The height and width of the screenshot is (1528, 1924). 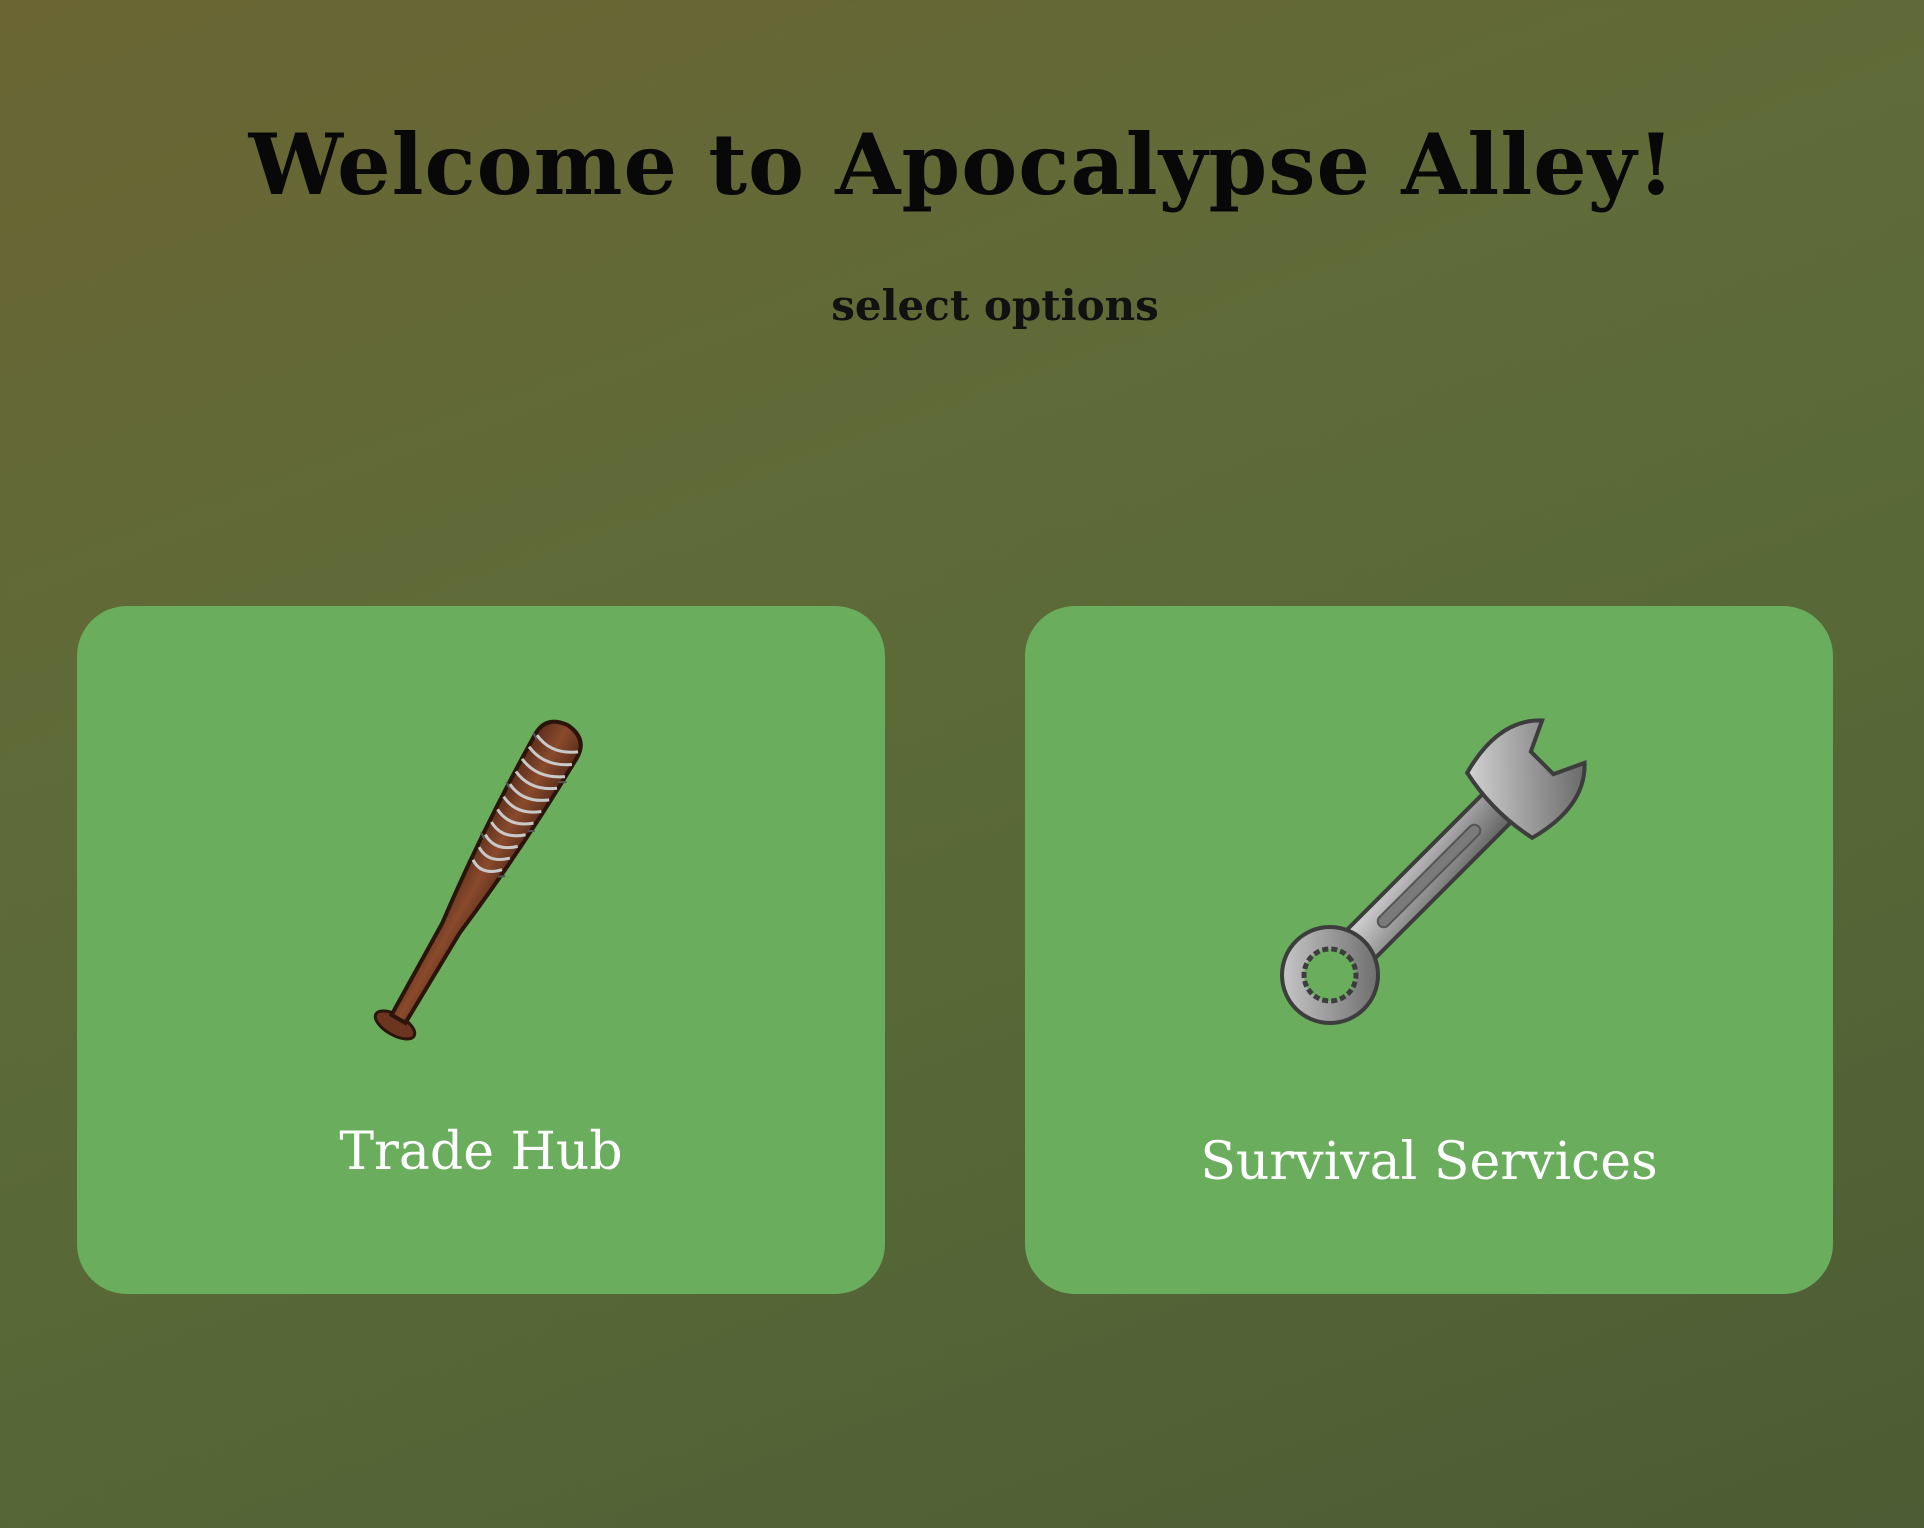 What do you see at coordinates (1429, 1162) in the screenshot?
I see `survival-services-label: Survival Services` at bounding box center [1429, 1162].